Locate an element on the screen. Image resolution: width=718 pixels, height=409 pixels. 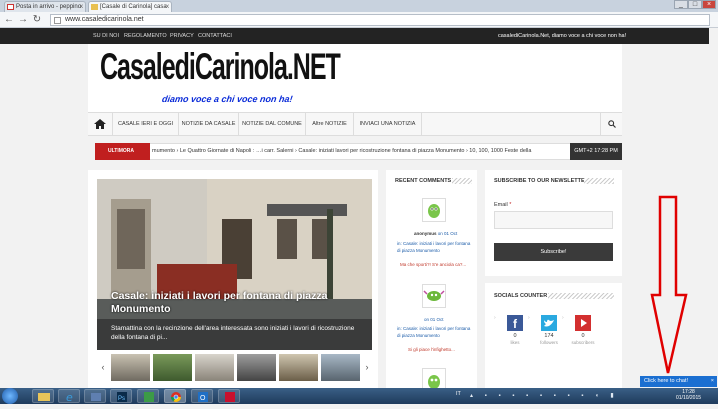
language-indicator: IT is located at coordinates (458, 394).